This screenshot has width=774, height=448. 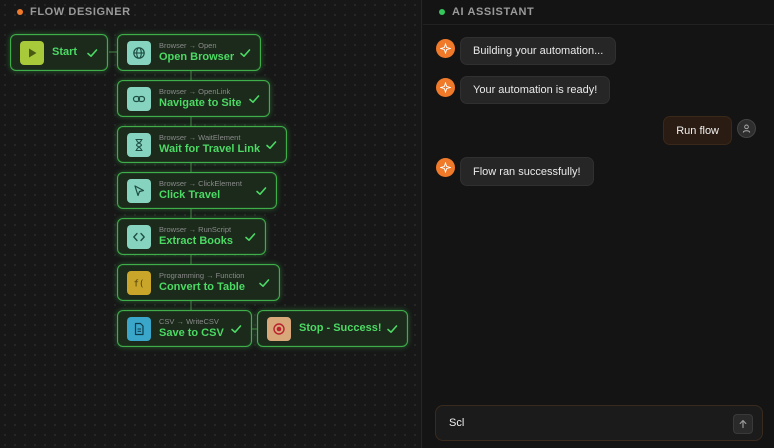 What do you see at coordinates (493, 12) in the screenshot?
I see `panel-title: AI ASSISTANT` at bounding box center [493, 12].